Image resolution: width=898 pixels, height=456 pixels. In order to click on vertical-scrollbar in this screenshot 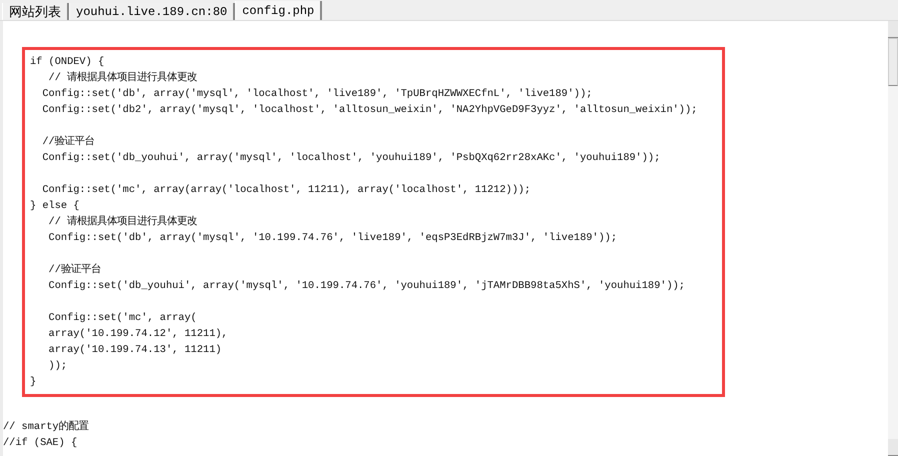, I will do `click(893, 238)`.